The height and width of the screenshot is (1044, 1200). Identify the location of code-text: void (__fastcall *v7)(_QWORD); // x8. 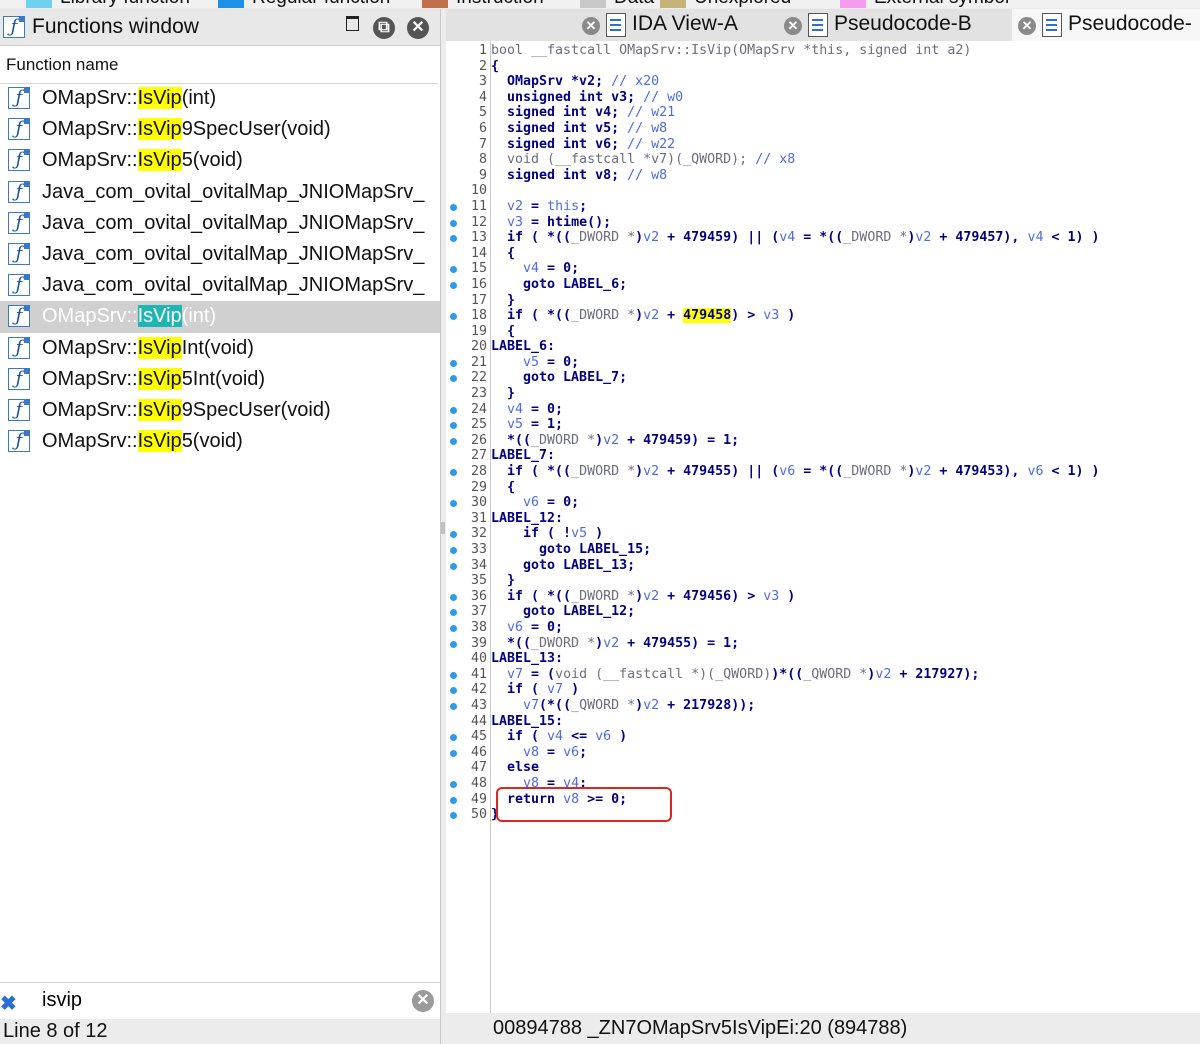
(643, 160).